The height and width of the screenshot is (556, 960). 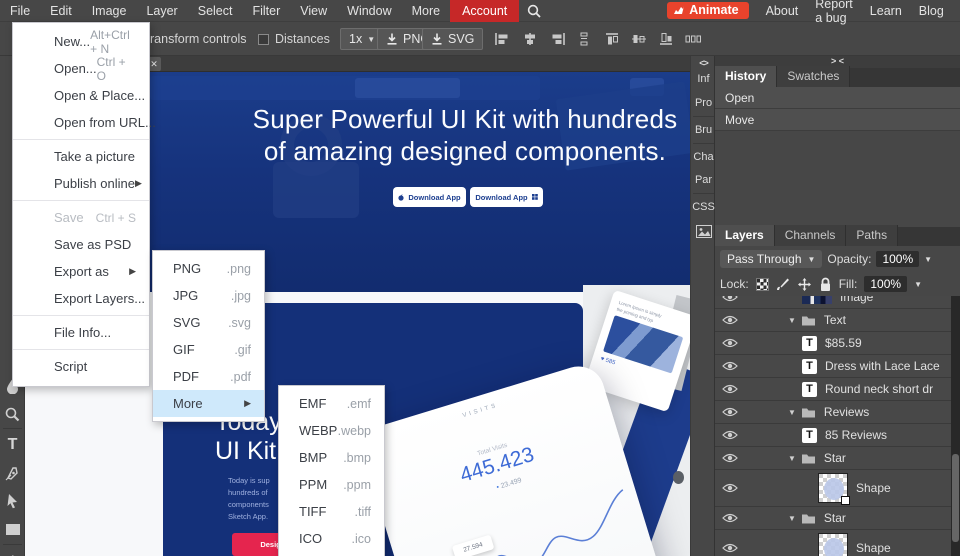 What do you see at coordinates (703, 103) in the screenshot?
I see `strip-item-properties: Pro` at bounding box center [703, 103].